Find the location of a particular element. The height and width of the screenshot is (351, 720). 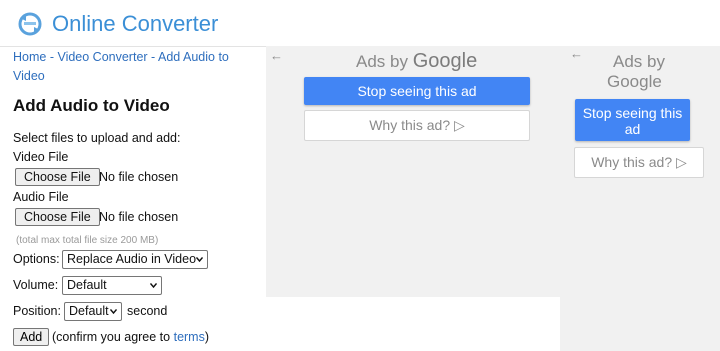

options-select: Replace Audio in Video is located at coordinates (135, 259).